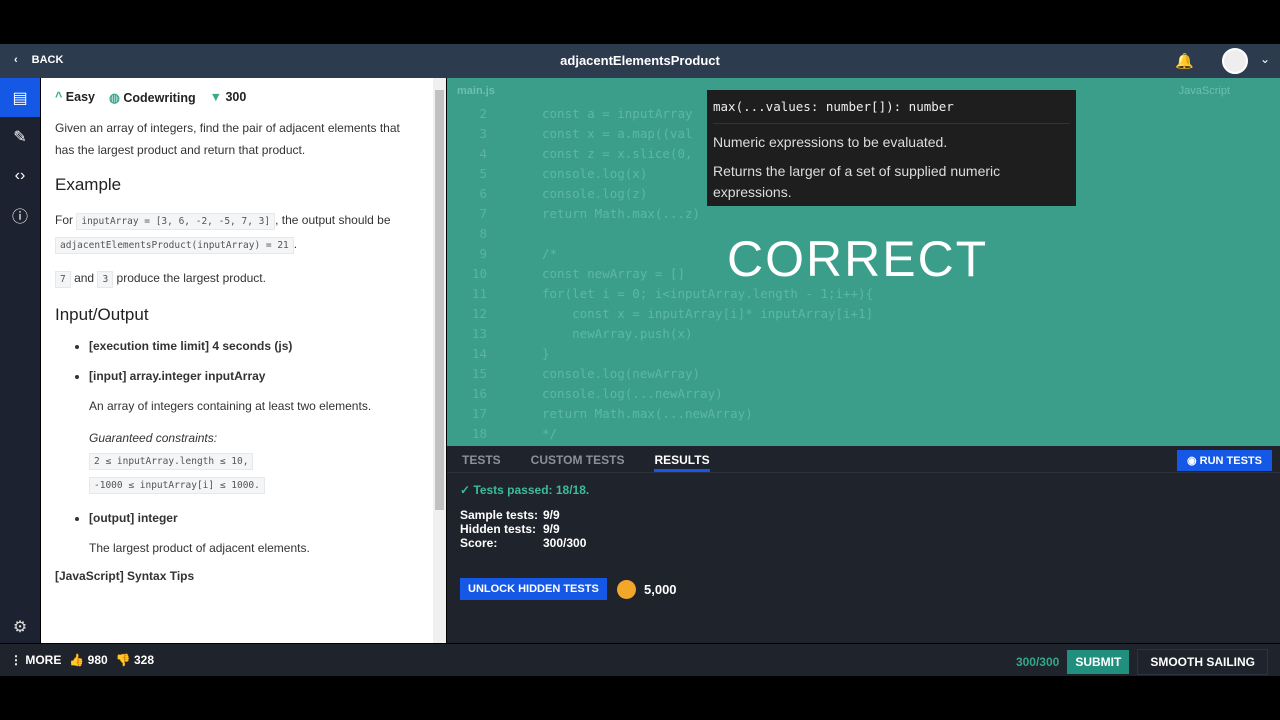  What do you see at coordinates (254, 376) in the screenshot?
I see `input-spec: [input] array.integer inputArray` at bounding box center [254, 376].